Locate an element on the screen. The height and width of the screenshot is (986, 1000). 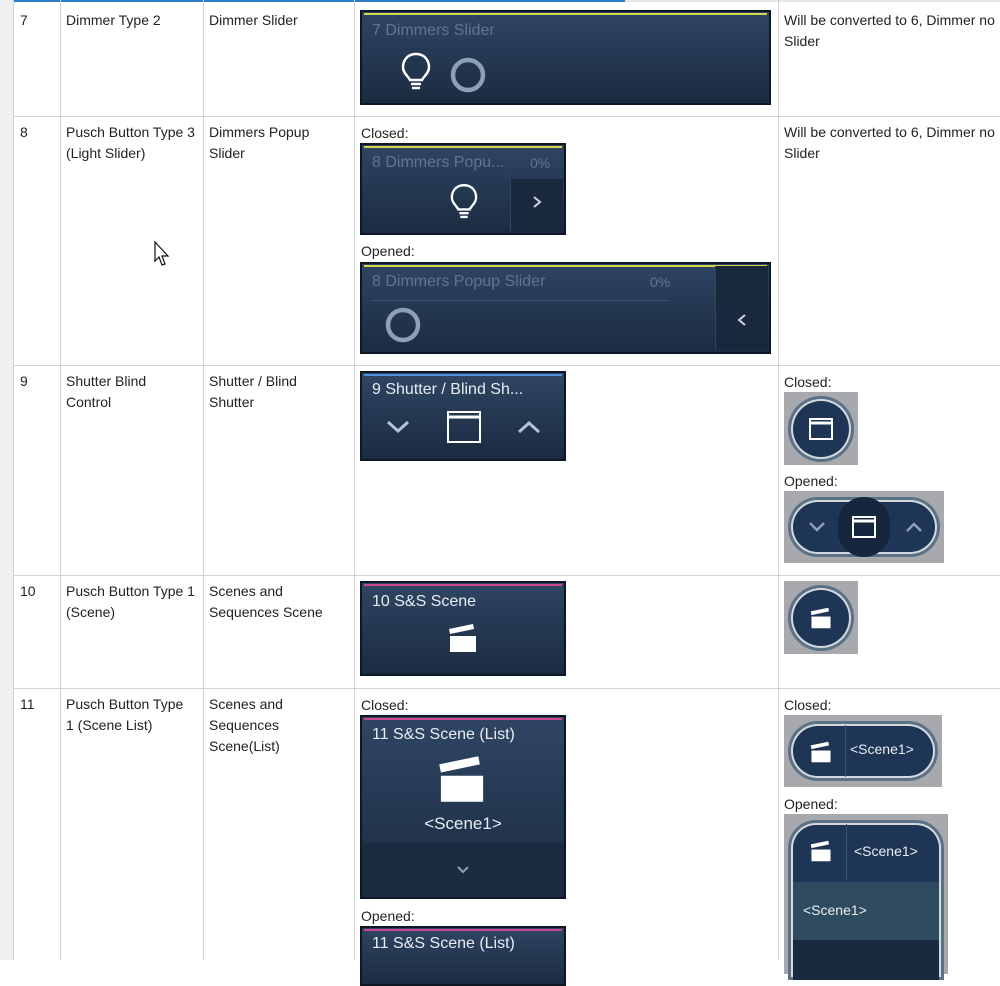
tile-title: 10 S&S Scene is located at coordinates (424, 601).